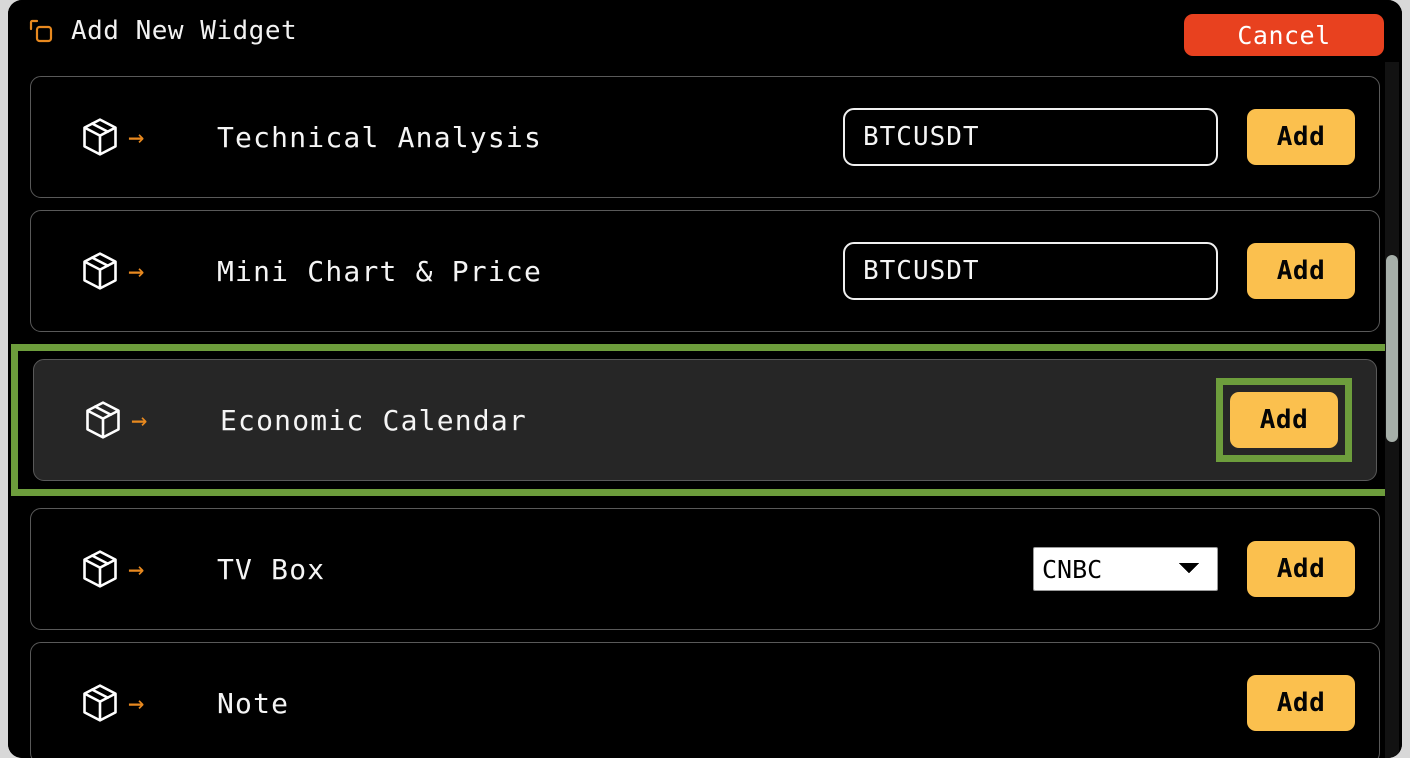  I want to click on copy-widget-icon, so click(41, 31).